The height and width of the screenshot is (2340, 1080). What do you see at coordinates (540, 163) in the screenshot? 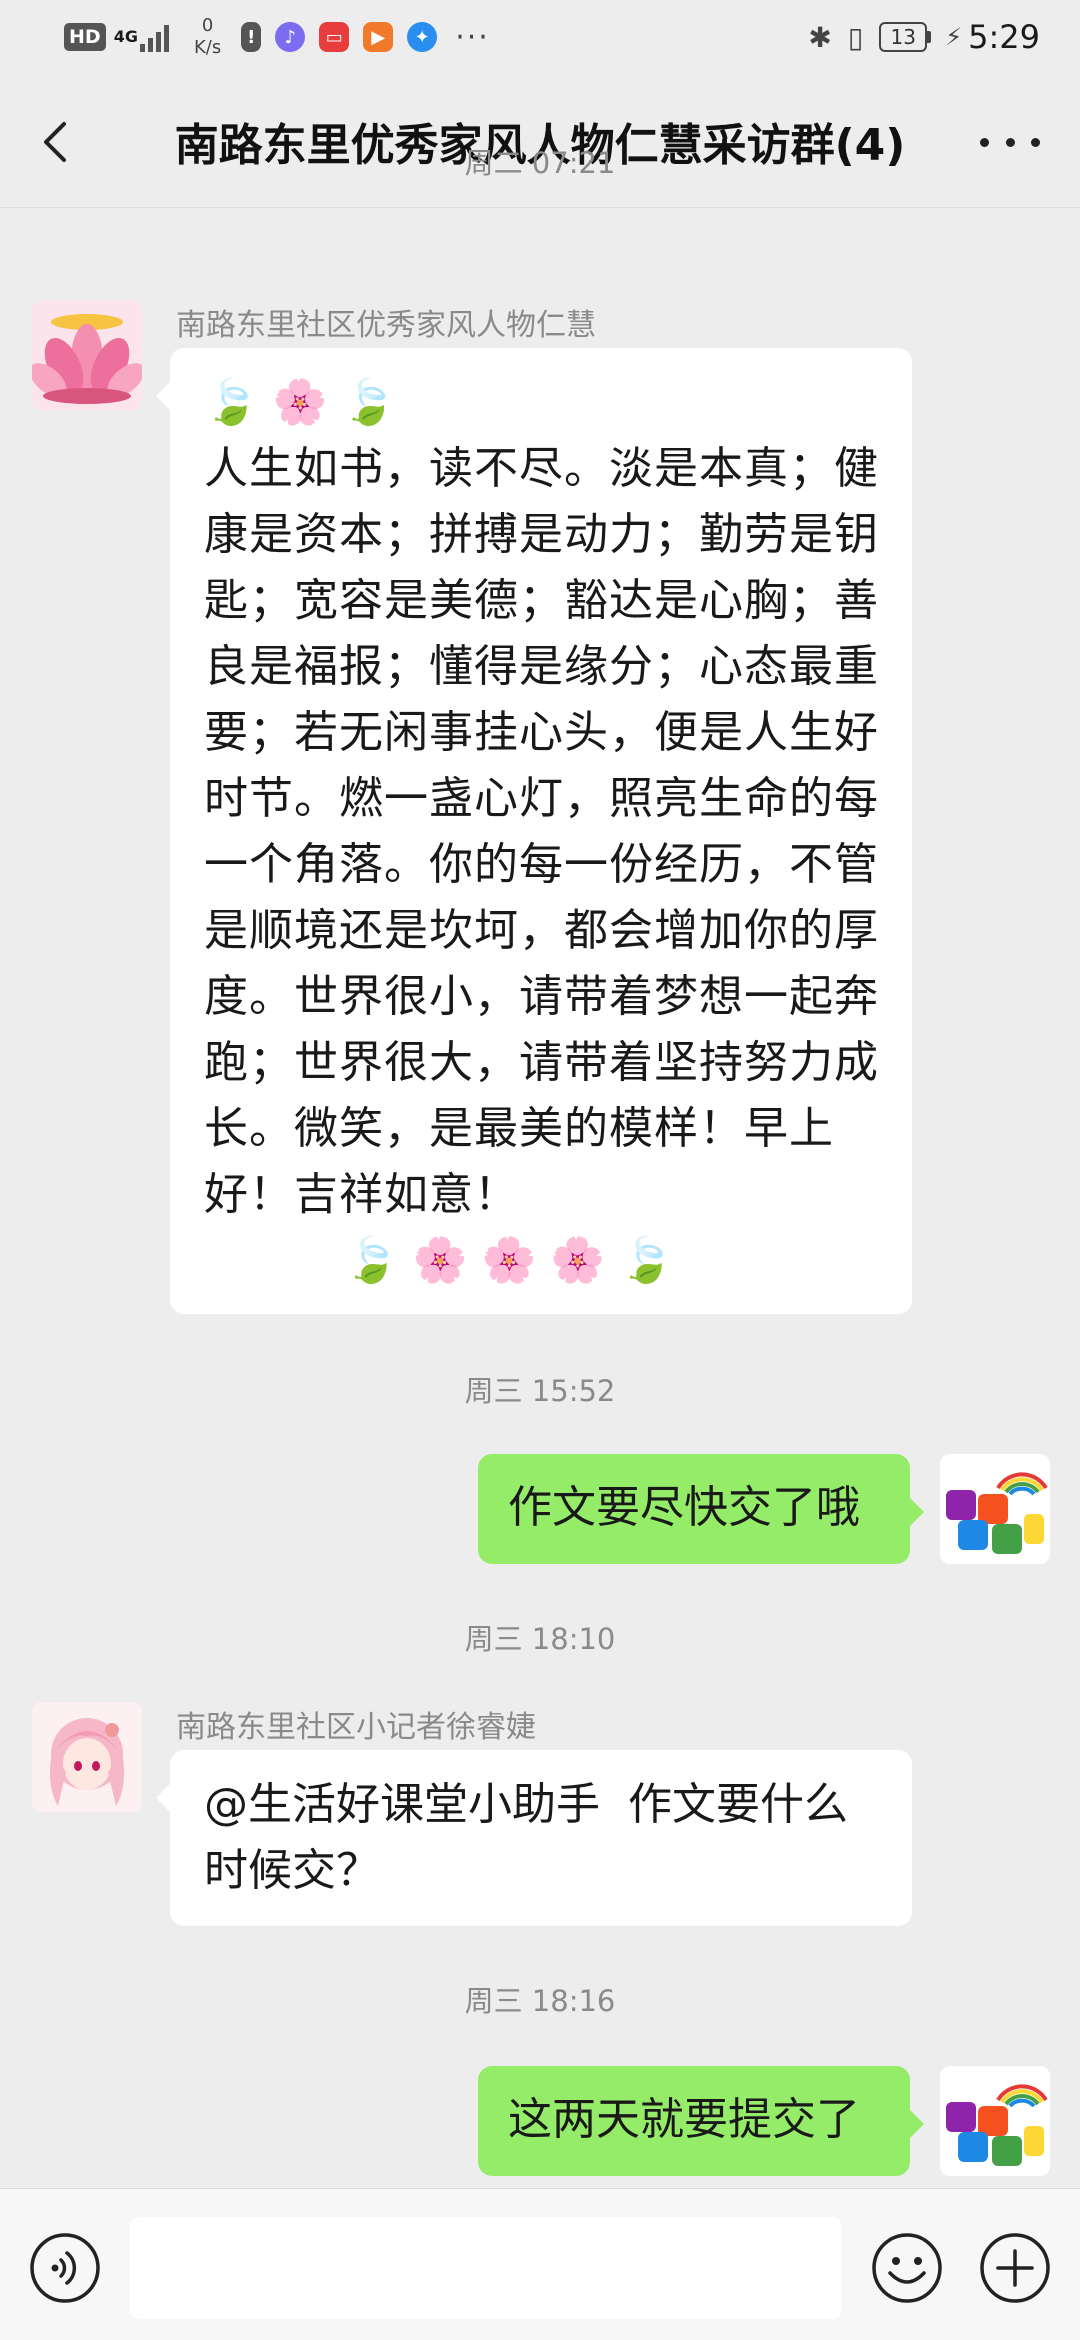
I see `message-timestamp: 周二 07:21` at bounding box center [540, 163].